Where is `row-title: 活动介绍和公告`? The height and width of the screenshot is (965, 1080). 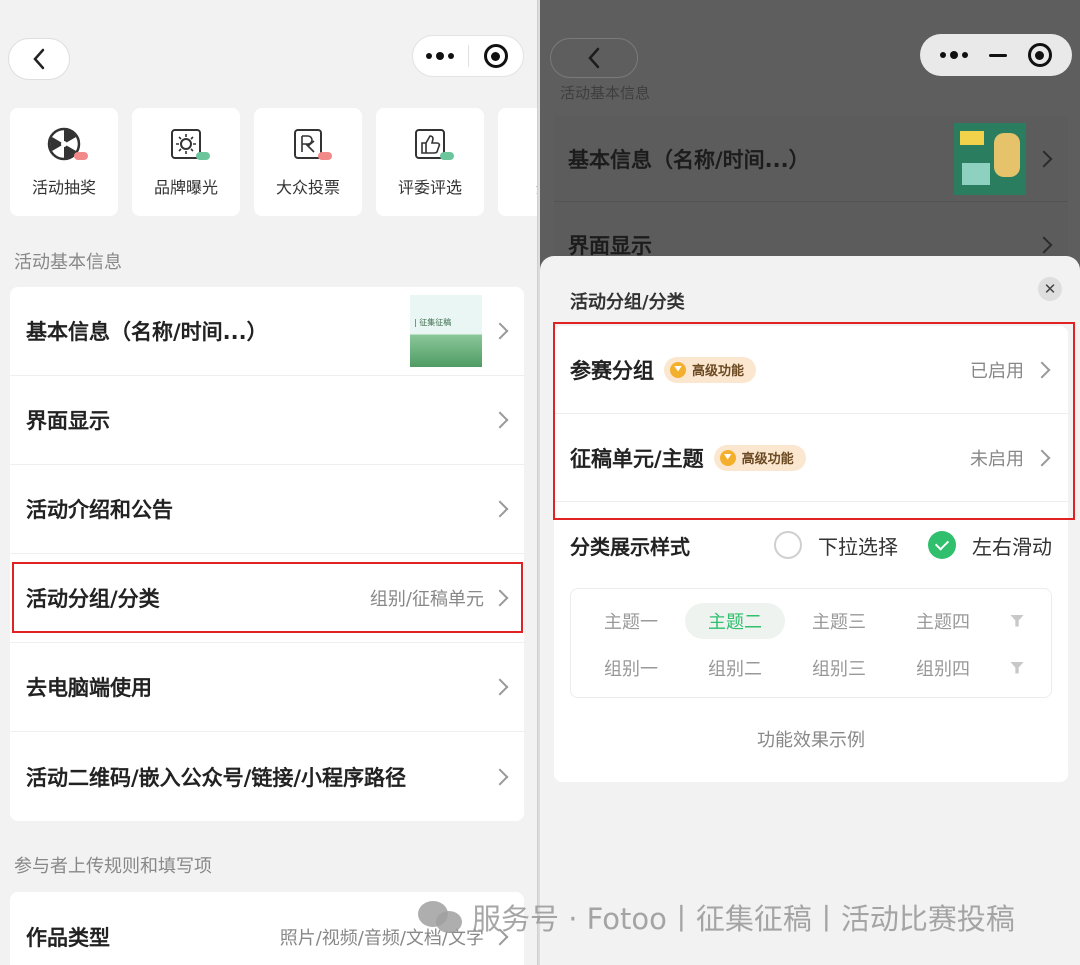 row-title: 活动介绍和公告 is located at coordinates (99, 510).